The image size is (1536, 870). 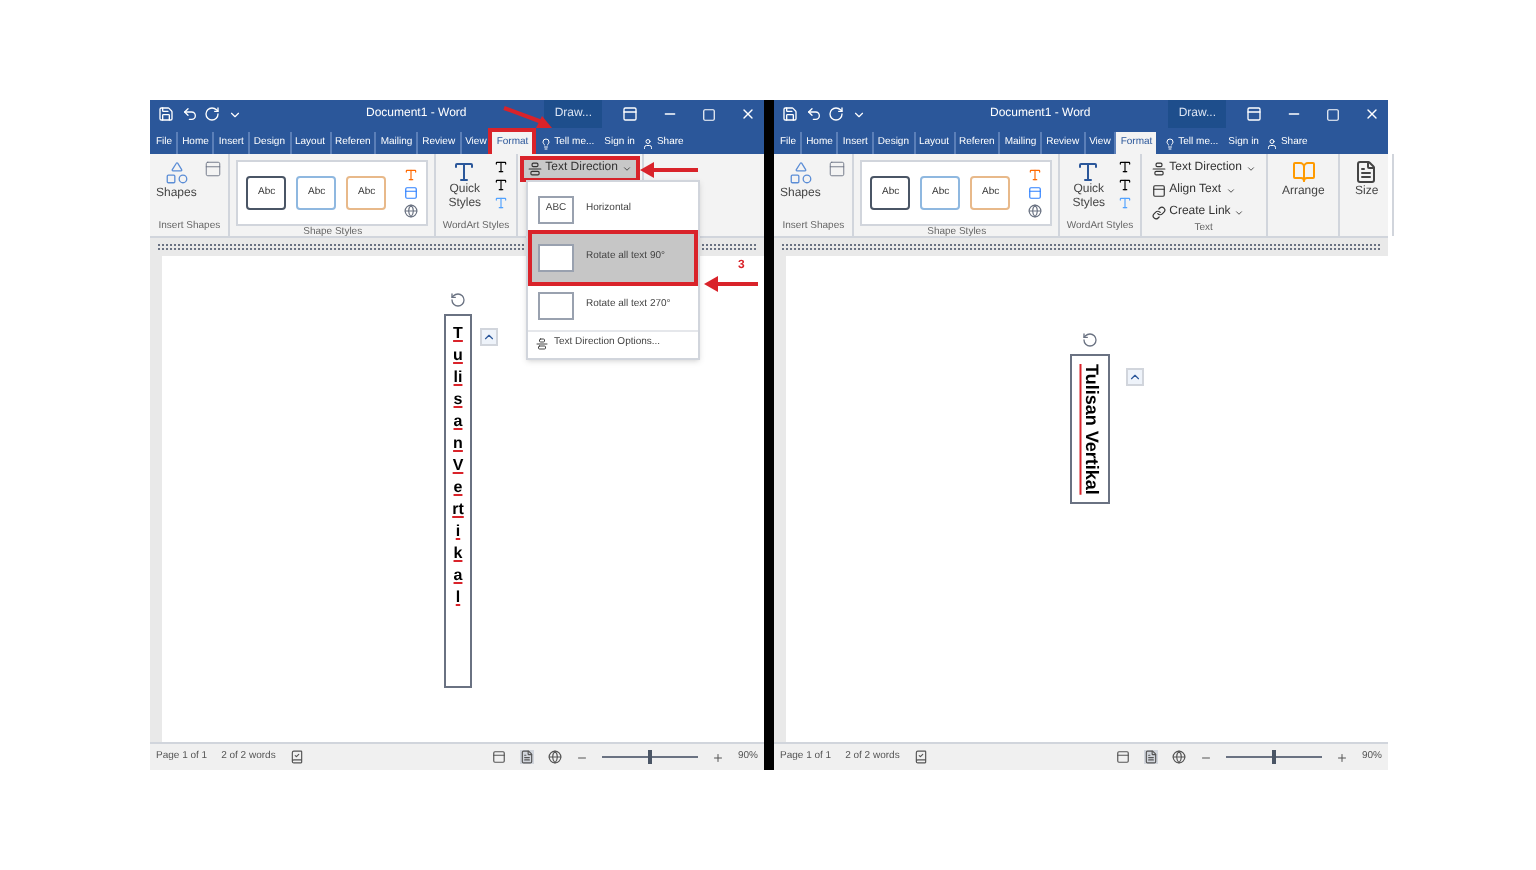 I want to click on rotated-text: Tulisan Vertikal, so click(x=1091, y=429).